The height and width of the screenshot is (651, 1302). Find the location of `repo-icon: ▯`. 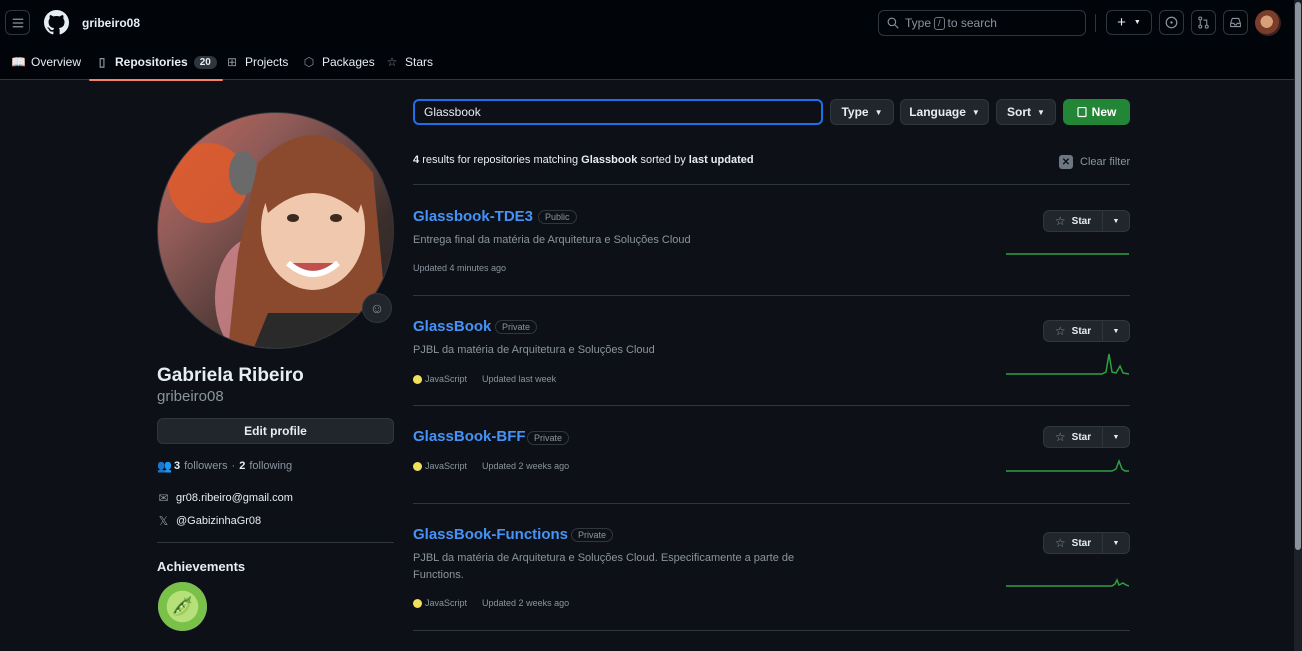

repo-icon: ▯ is located at coordinates (102, 62).